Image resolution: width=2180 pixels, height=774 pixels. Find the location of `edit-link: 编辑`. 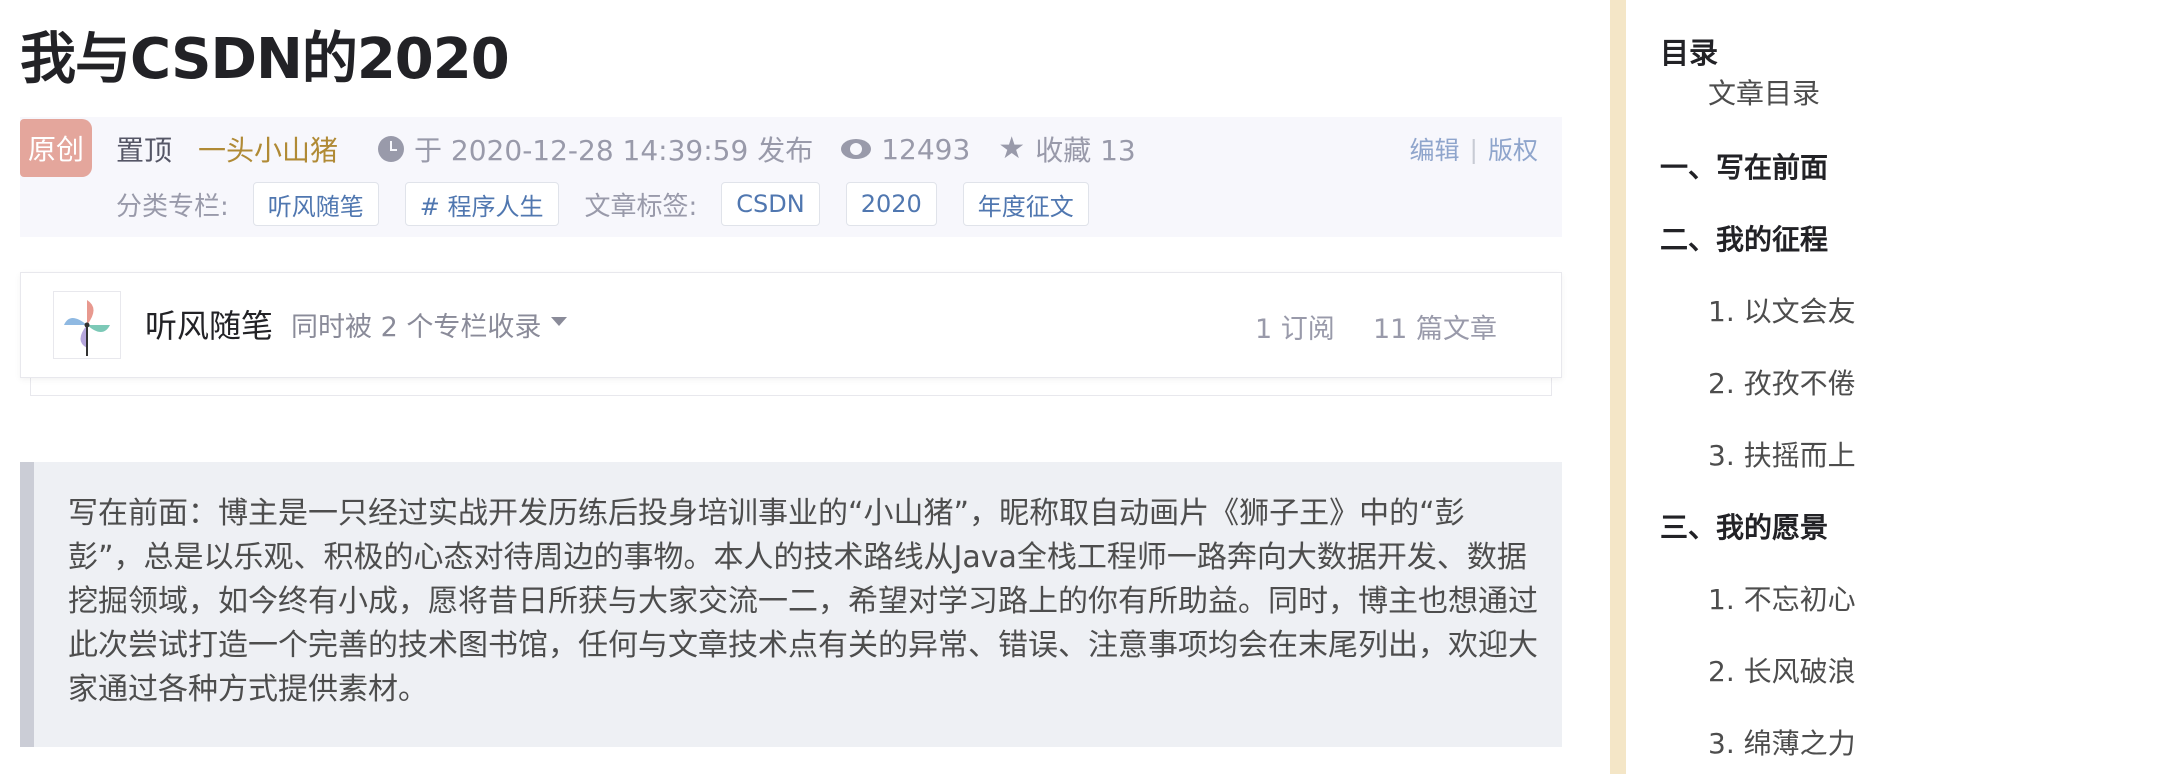

edit-link: 编辑 is located at coordinates (1435, 149).